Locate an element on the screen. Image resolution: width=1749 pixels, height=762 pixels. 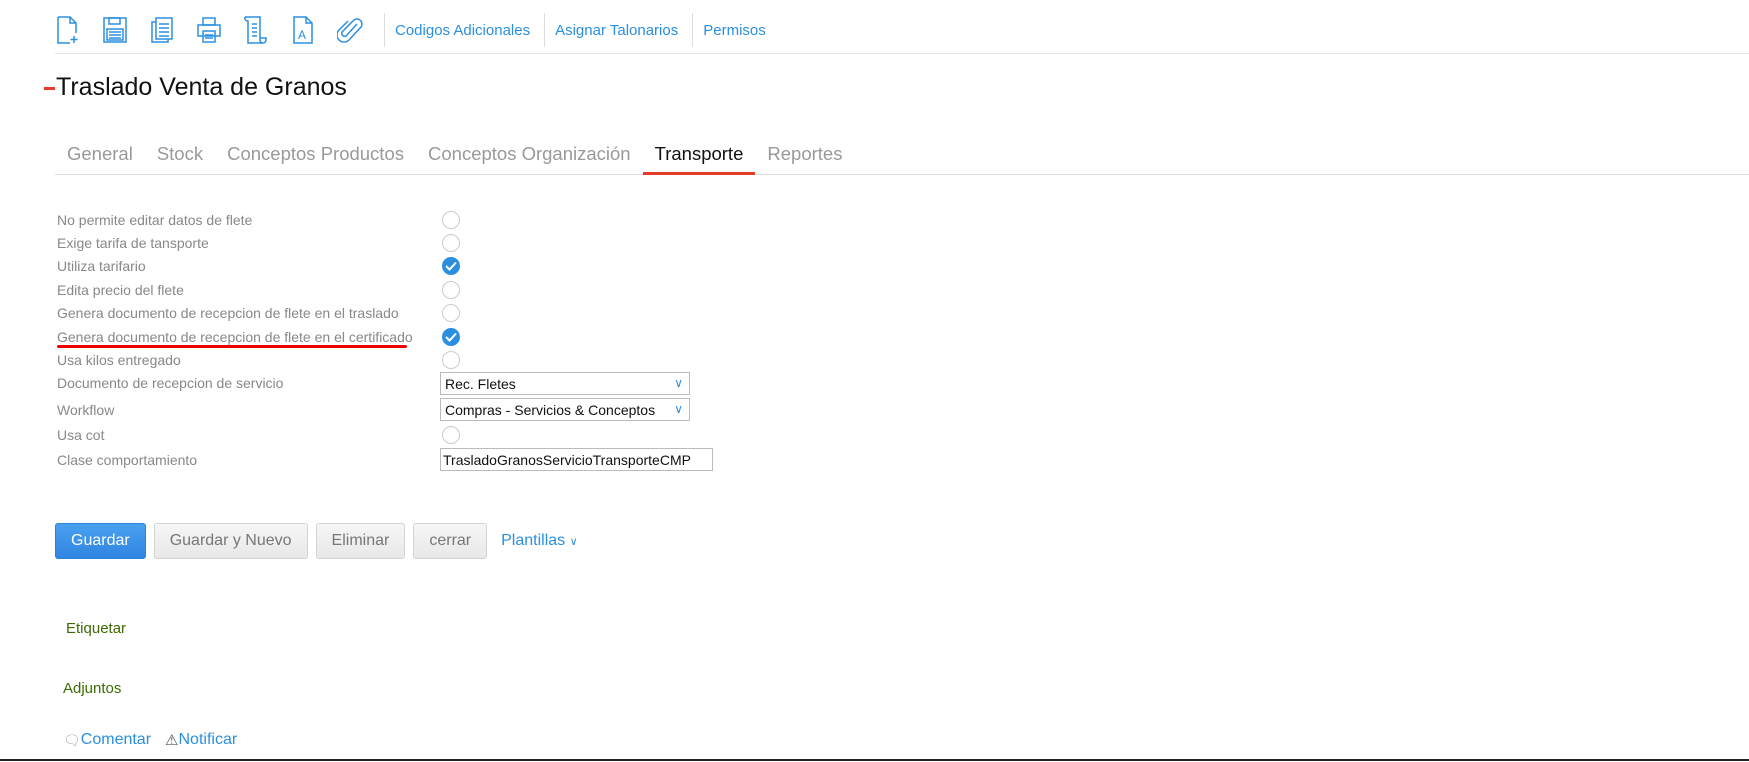
new-document-icon is located at coordinates (68, 30).